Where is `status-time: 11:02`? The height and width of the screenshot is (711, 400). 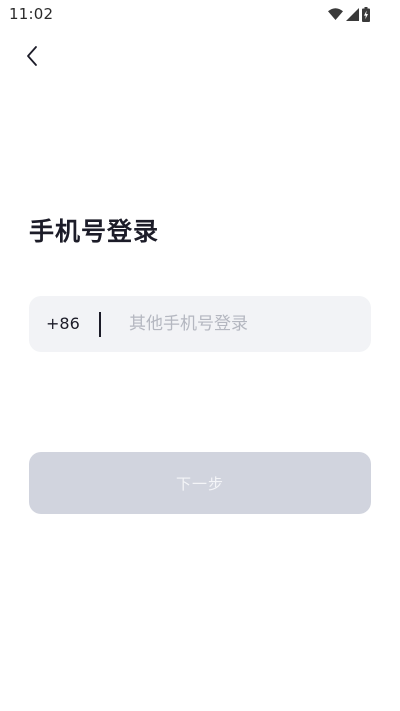 status-time: 11:02 is located at coordinates (31, 14).